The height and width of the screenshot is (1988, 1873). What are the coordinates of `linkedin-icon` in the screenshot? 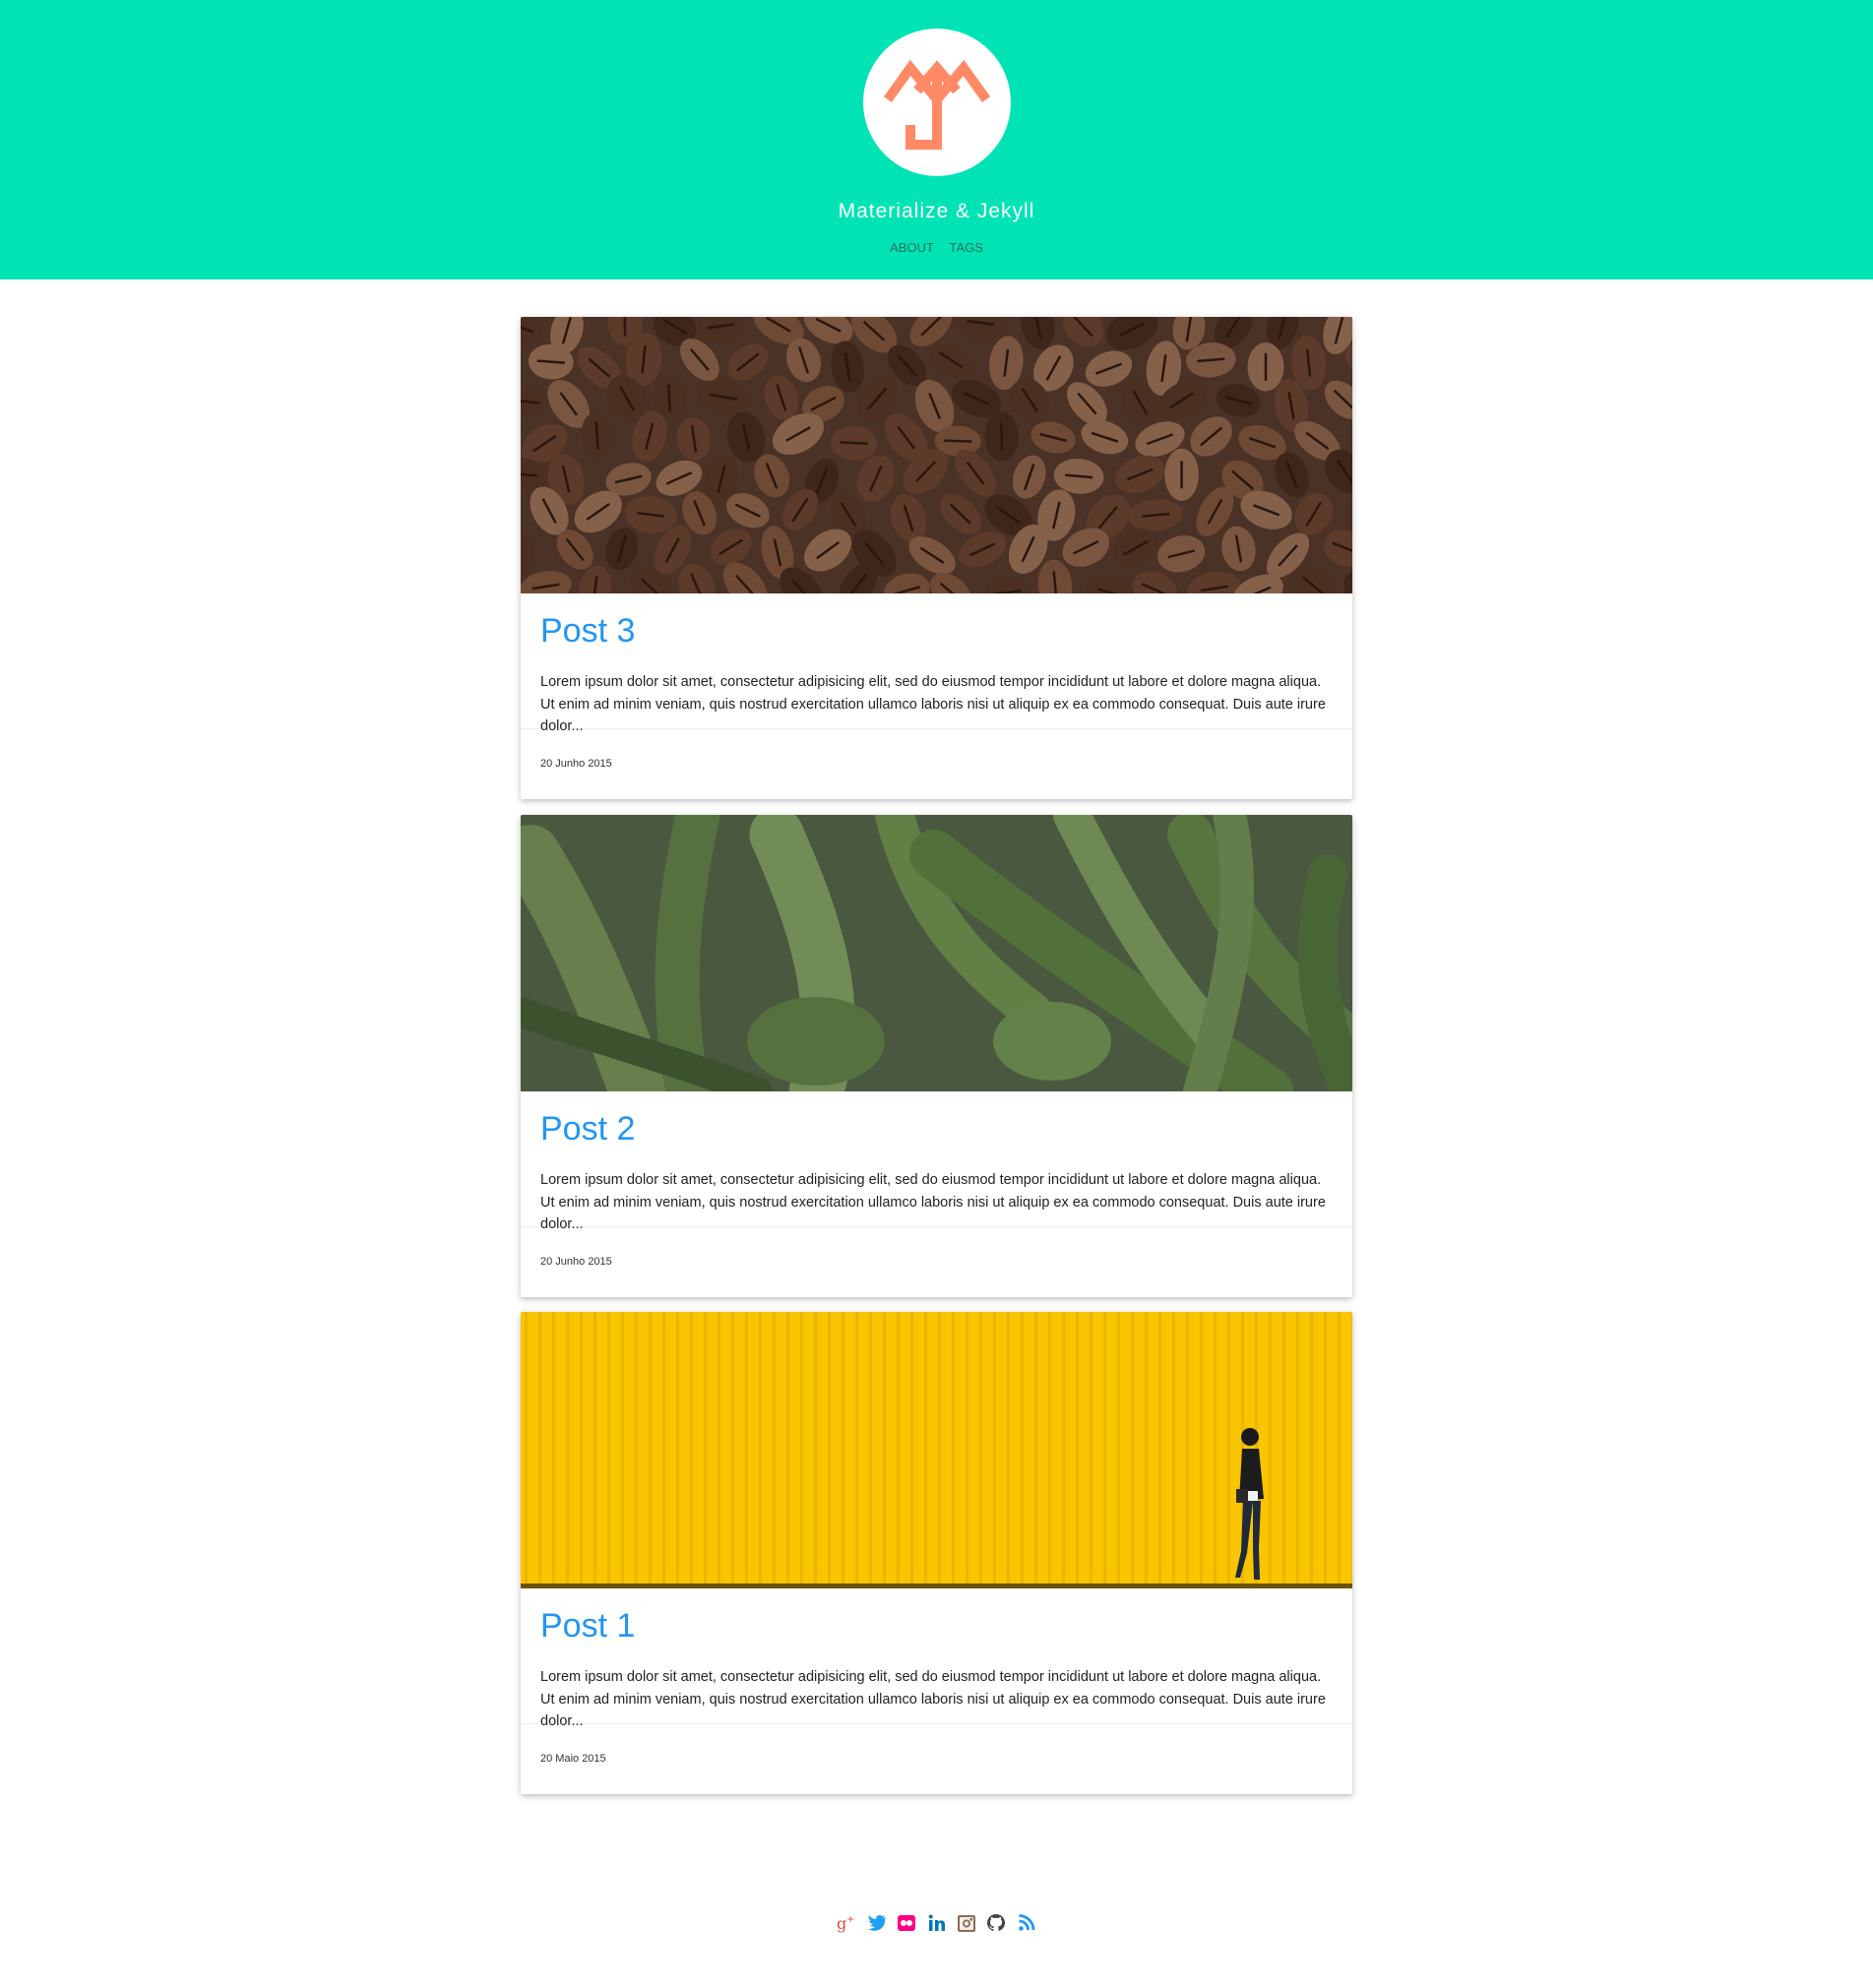 It's located at (937, 1923).